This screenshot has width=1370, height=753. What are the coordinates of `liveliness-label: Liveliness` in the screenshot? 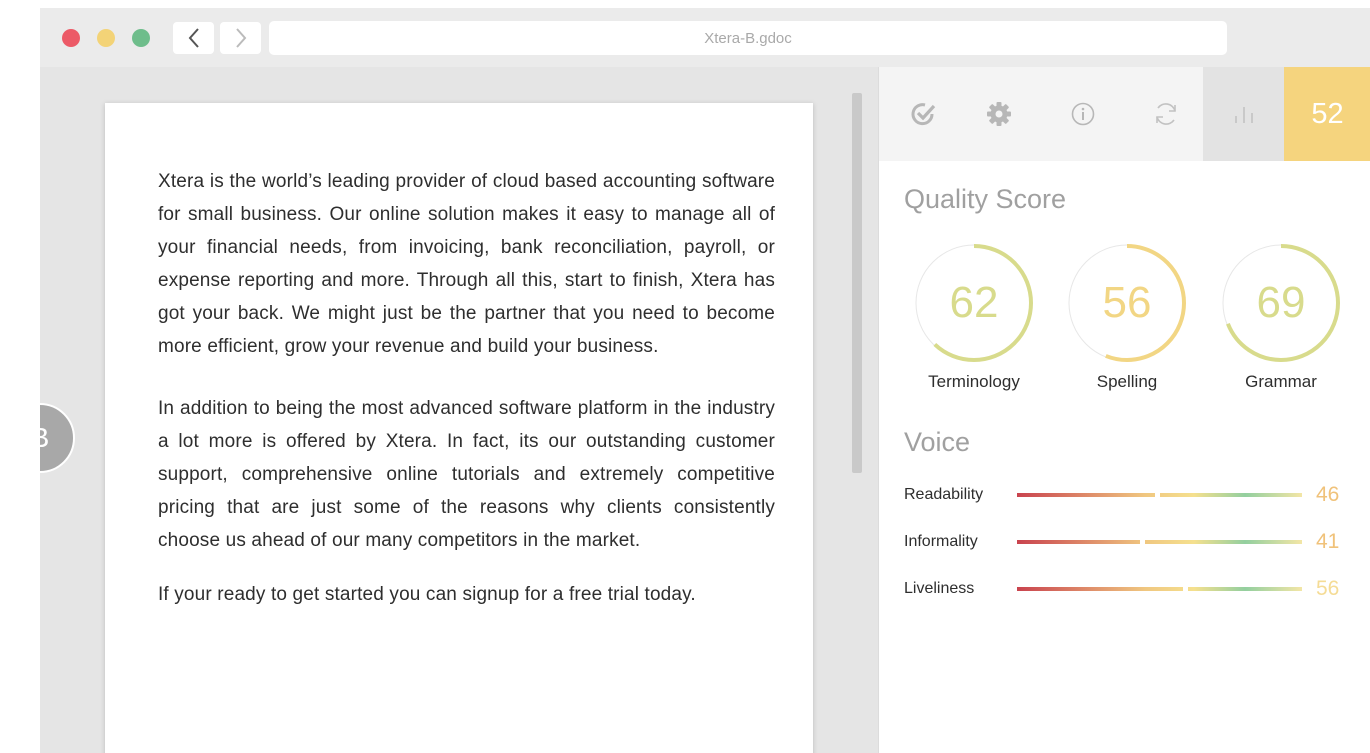 It's located at (939, 588).